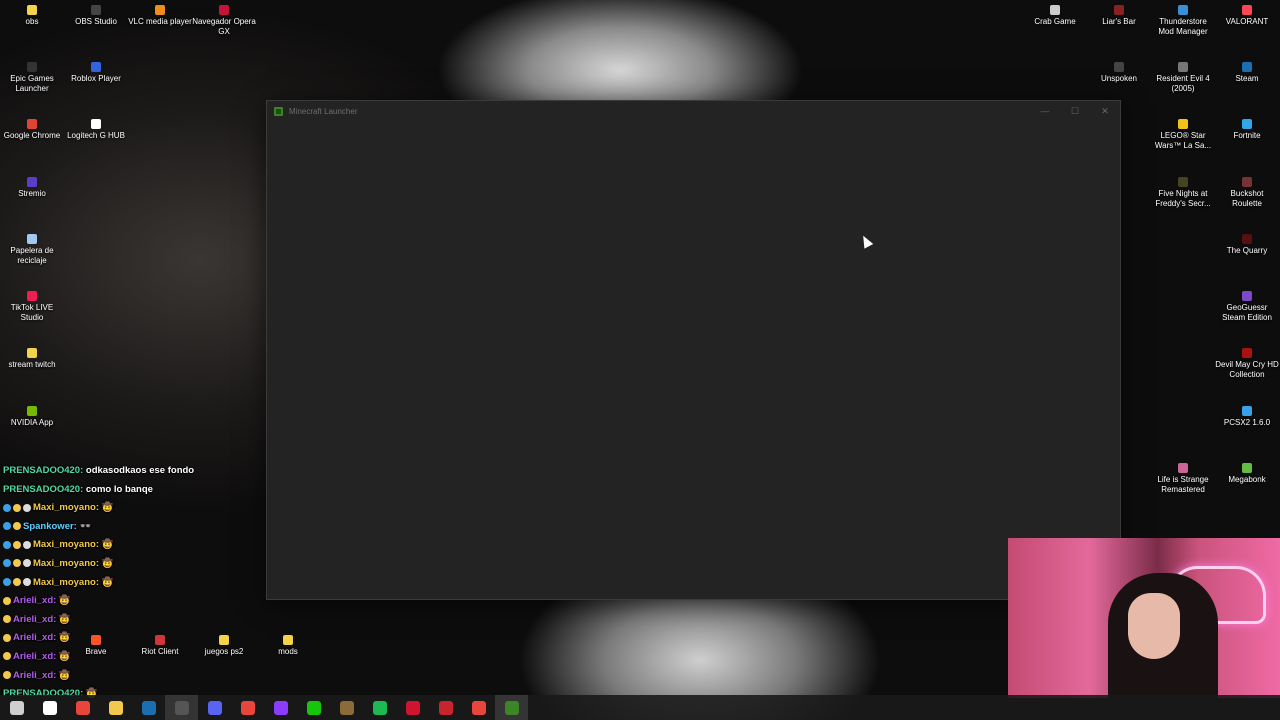 The image size is (1280, 720). I want to click on desktop-icon-label: Navegador Opera GX, so click(224, 26).